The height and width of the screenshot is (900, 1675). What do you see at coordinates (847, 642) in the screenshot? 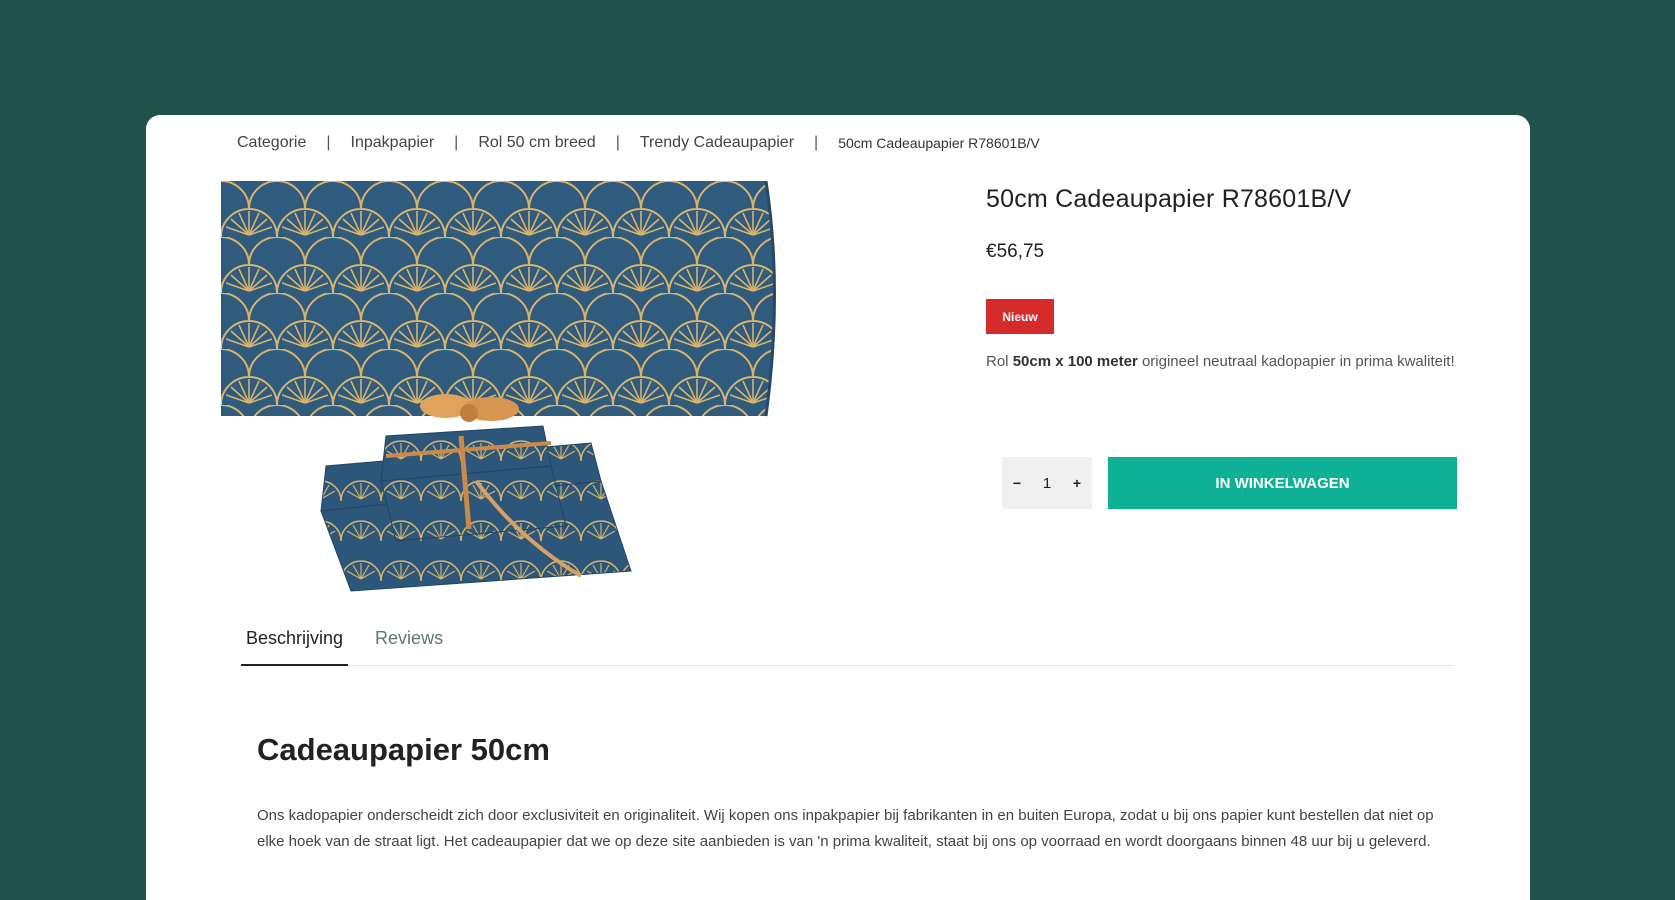
I see `product-tabs: Beschrijving Reviews` at bounding box center [847, 642].